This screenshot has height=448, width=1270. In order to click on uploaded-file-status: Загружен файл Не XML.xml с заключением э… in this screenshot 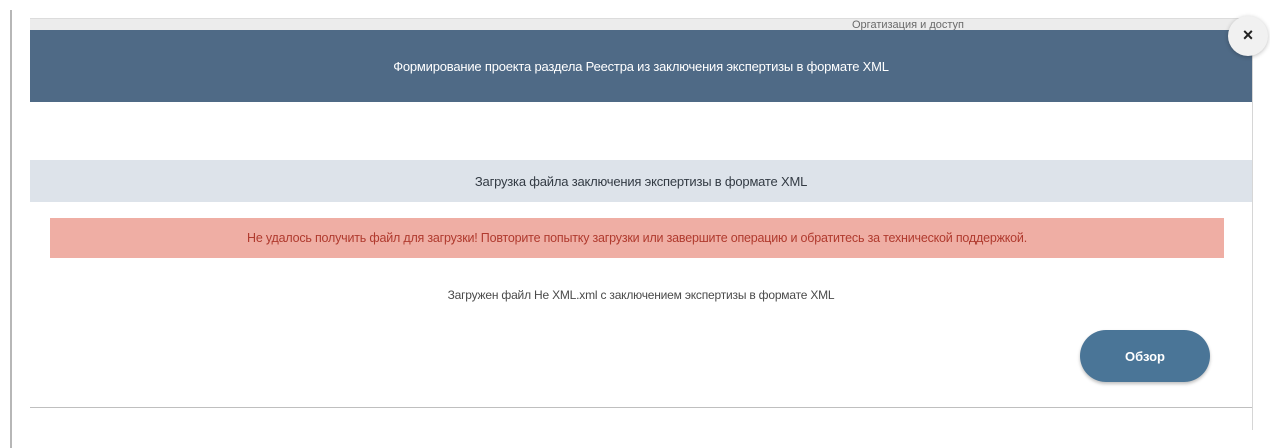, I will do `click(641, 295)`.